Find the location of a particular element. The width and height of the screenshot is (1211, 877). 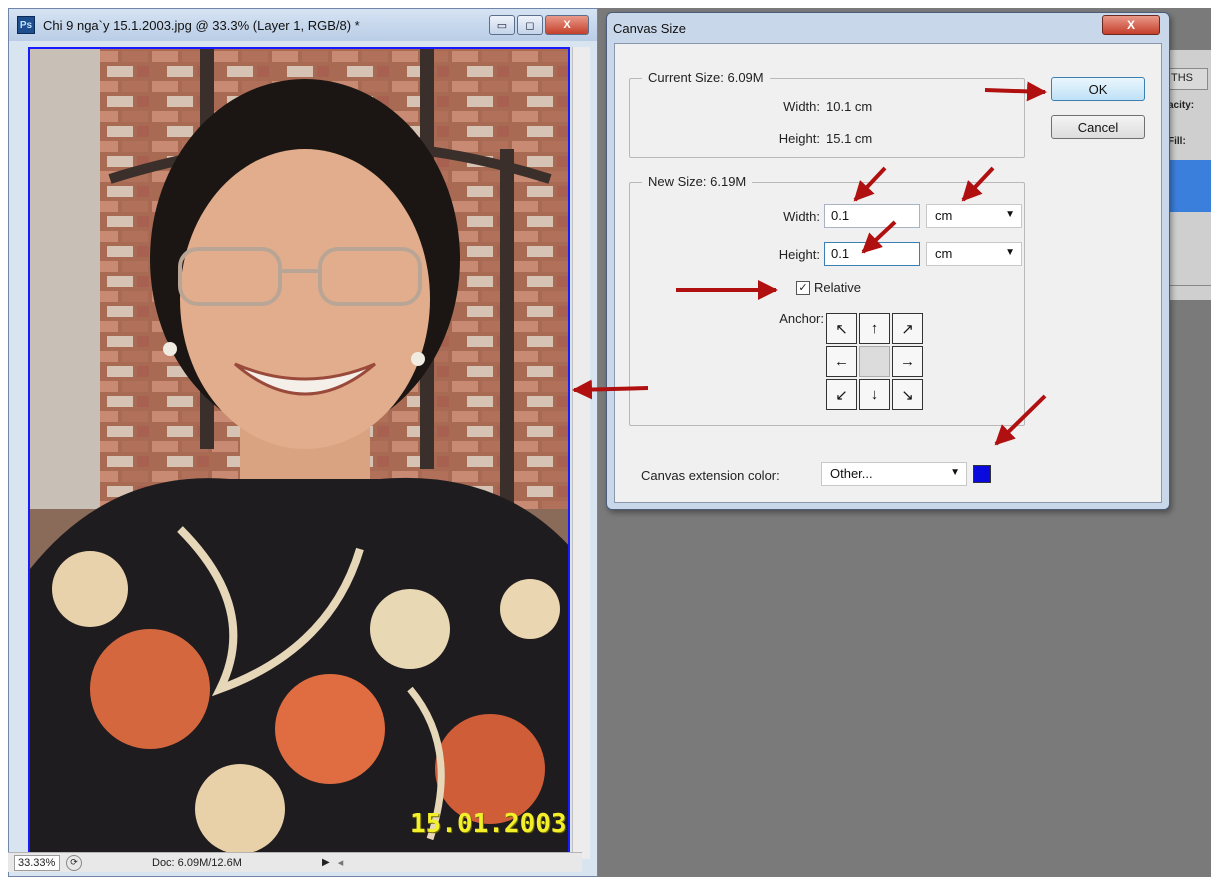

current-size-legend: Current Size: 6.09M is located at coordinates (706, 77).